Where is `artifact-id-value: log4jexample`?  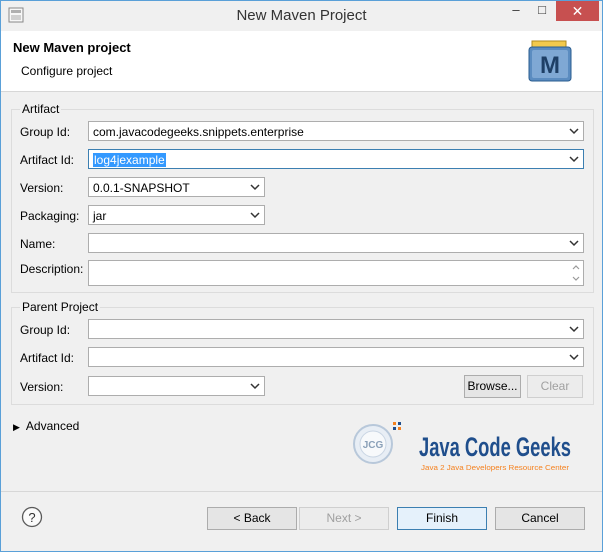
artifact-id-value: log4jexample is located at coordinates (129, 160).